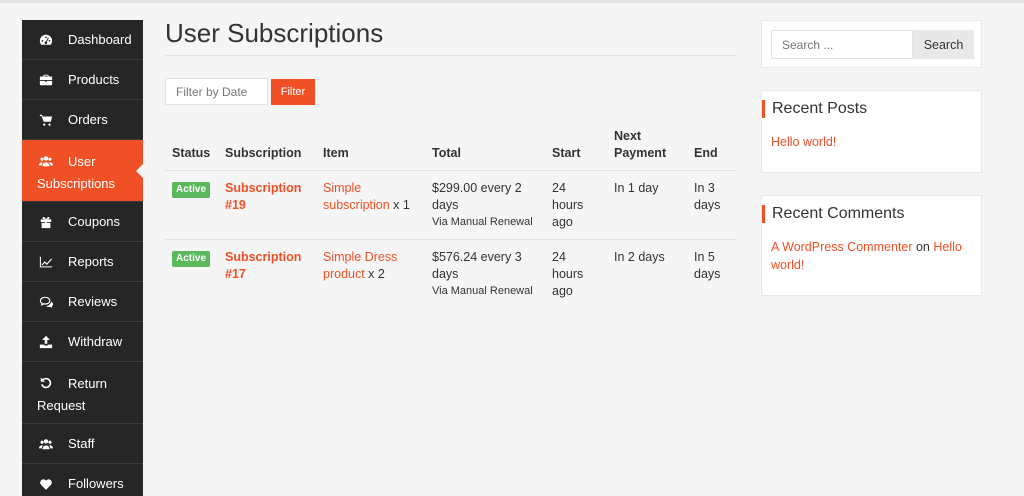  I want to click on sidebar-item-label: Staff, so click(81, 443).